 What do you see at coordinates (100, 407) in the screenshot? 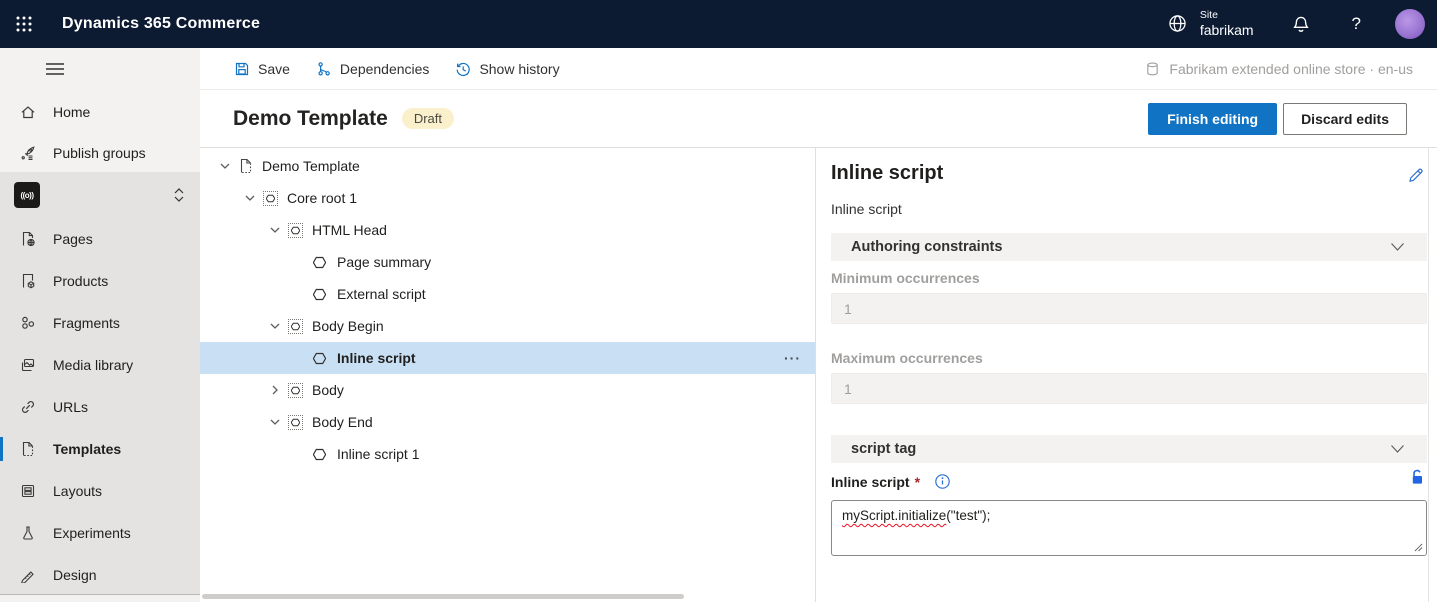
I see `sidebar-item-urls: URLs` at bounding box center [100, 407].